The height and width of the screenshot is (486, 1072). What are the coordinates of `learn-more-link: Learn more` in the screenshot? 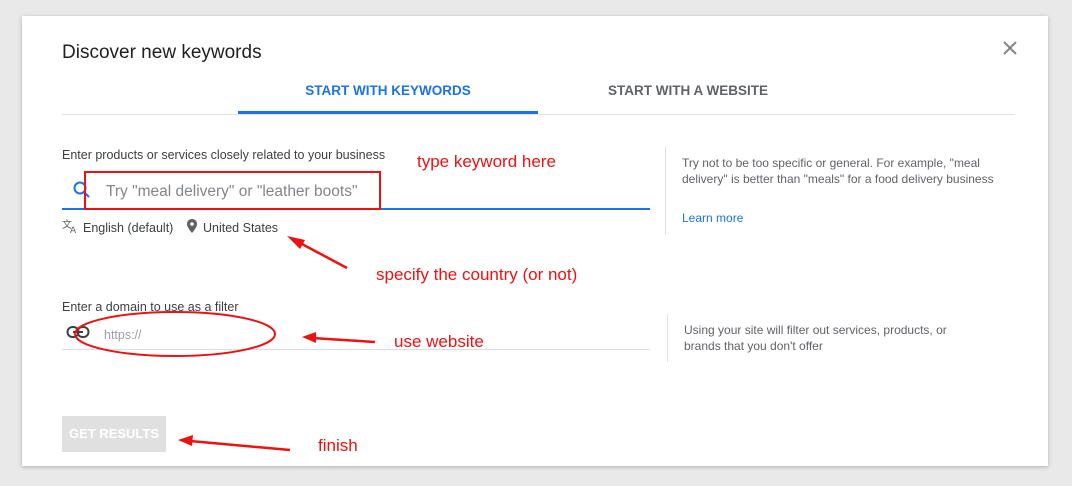 It's located at (712, 218).